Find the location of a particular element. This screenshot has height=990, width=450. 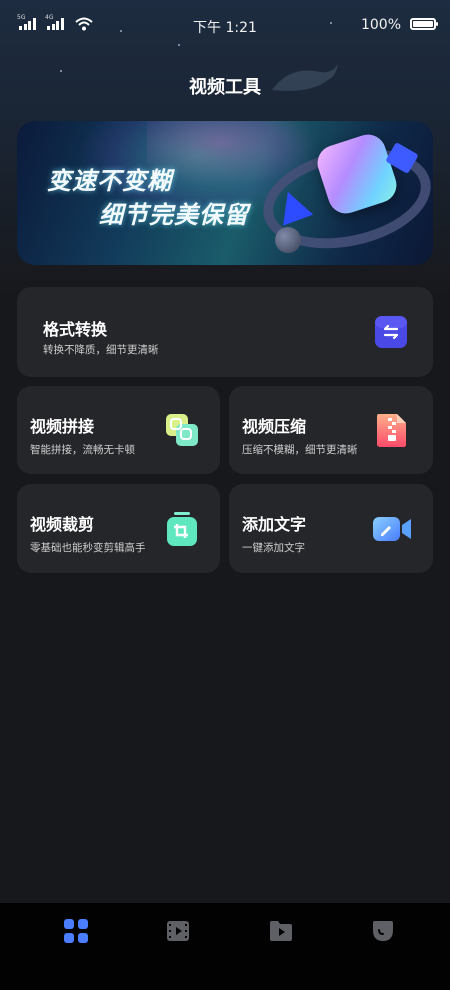

ball-decoration is located at coordinates (288, 240).